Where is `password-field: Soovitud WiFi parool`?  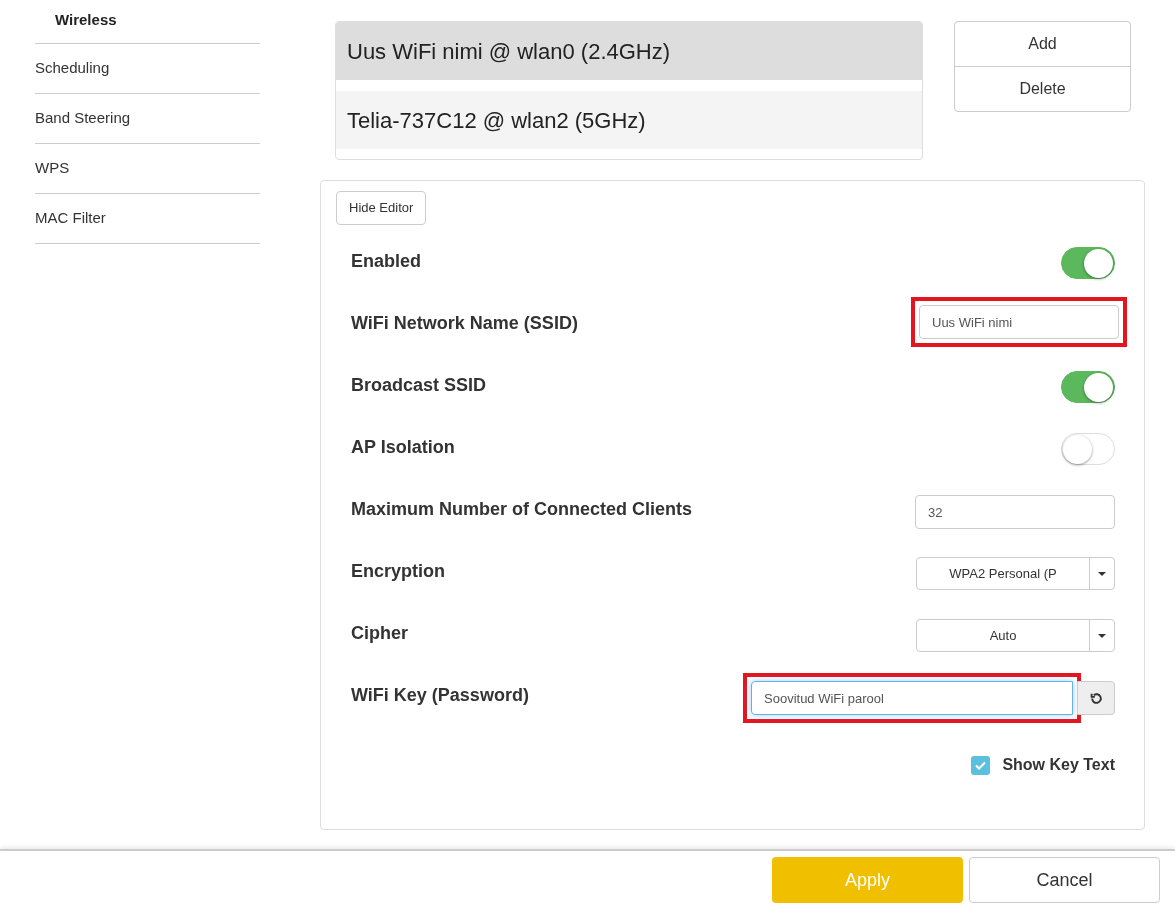 password-field: Soovitud WiFi parool is located at coordinates (912, 698).